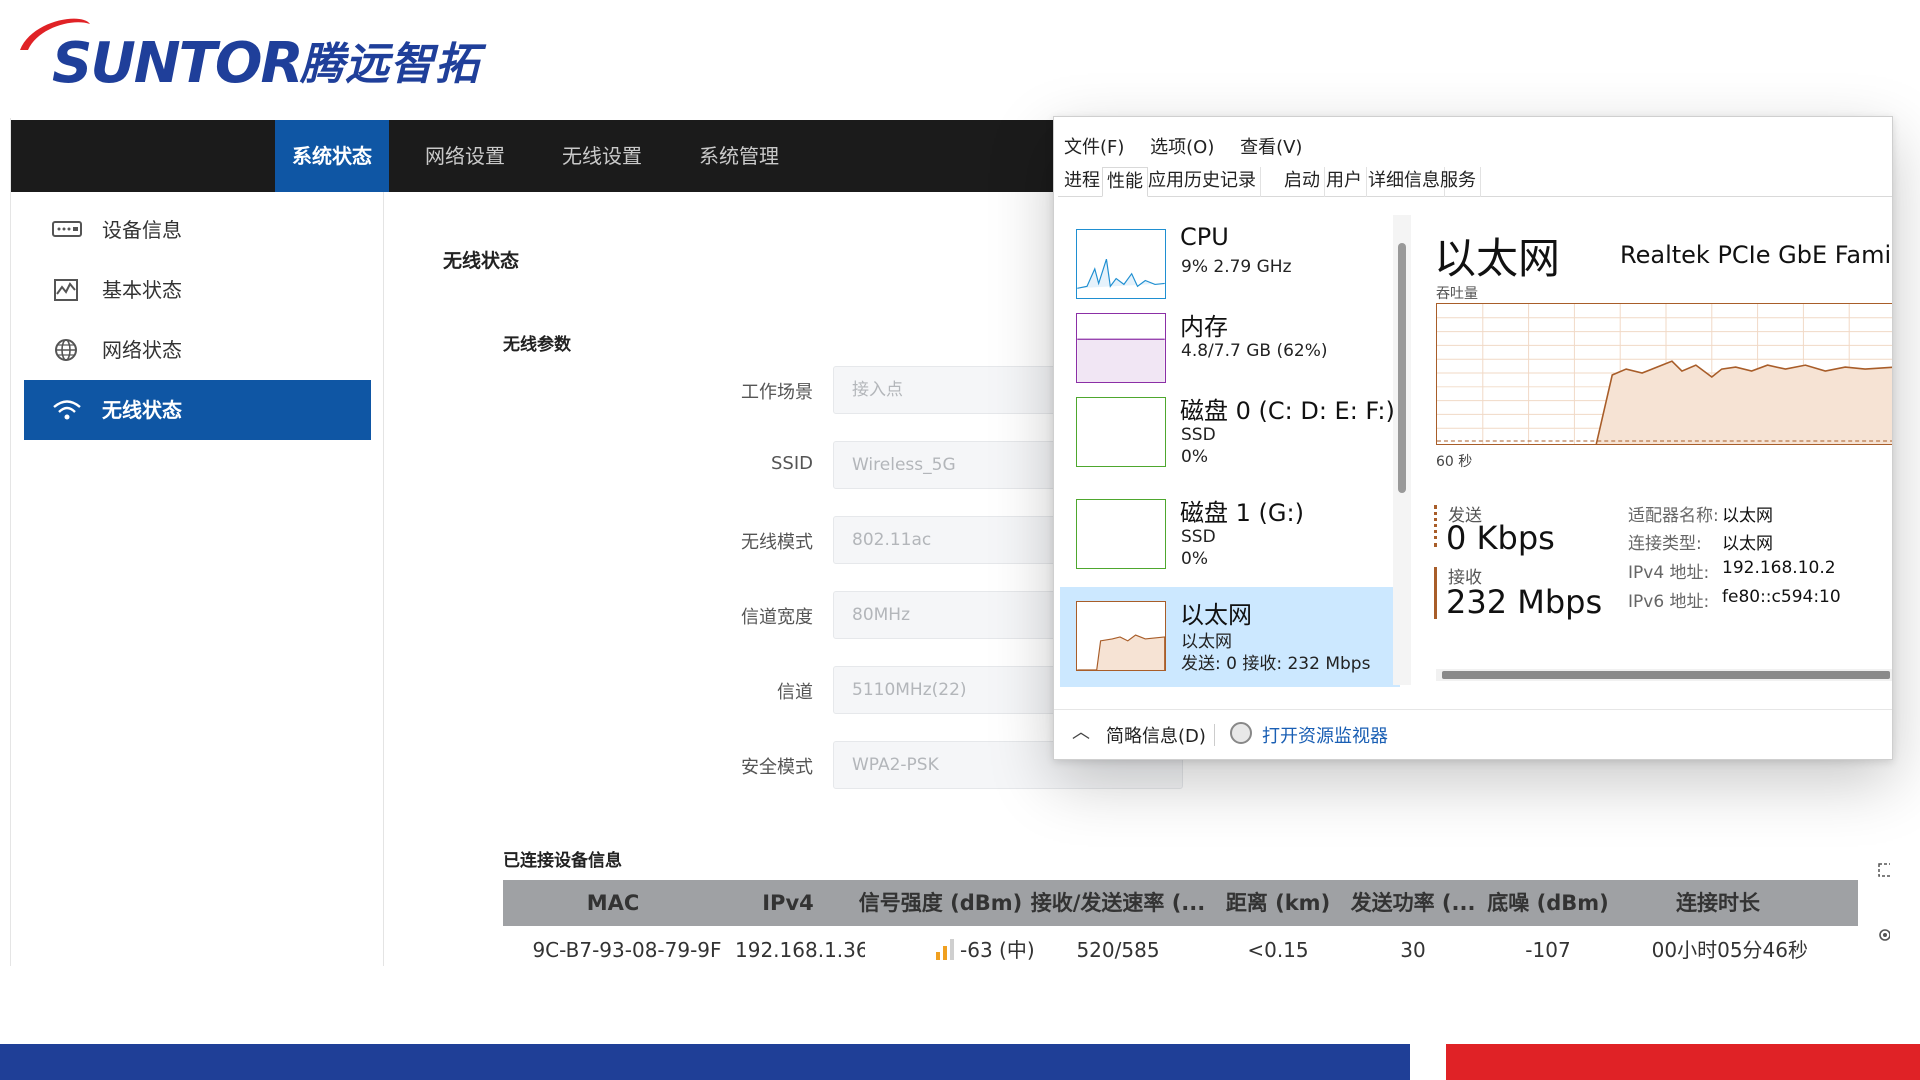  I want to click on connected-devices-title: 已连接设备信息, so click(562, 861).